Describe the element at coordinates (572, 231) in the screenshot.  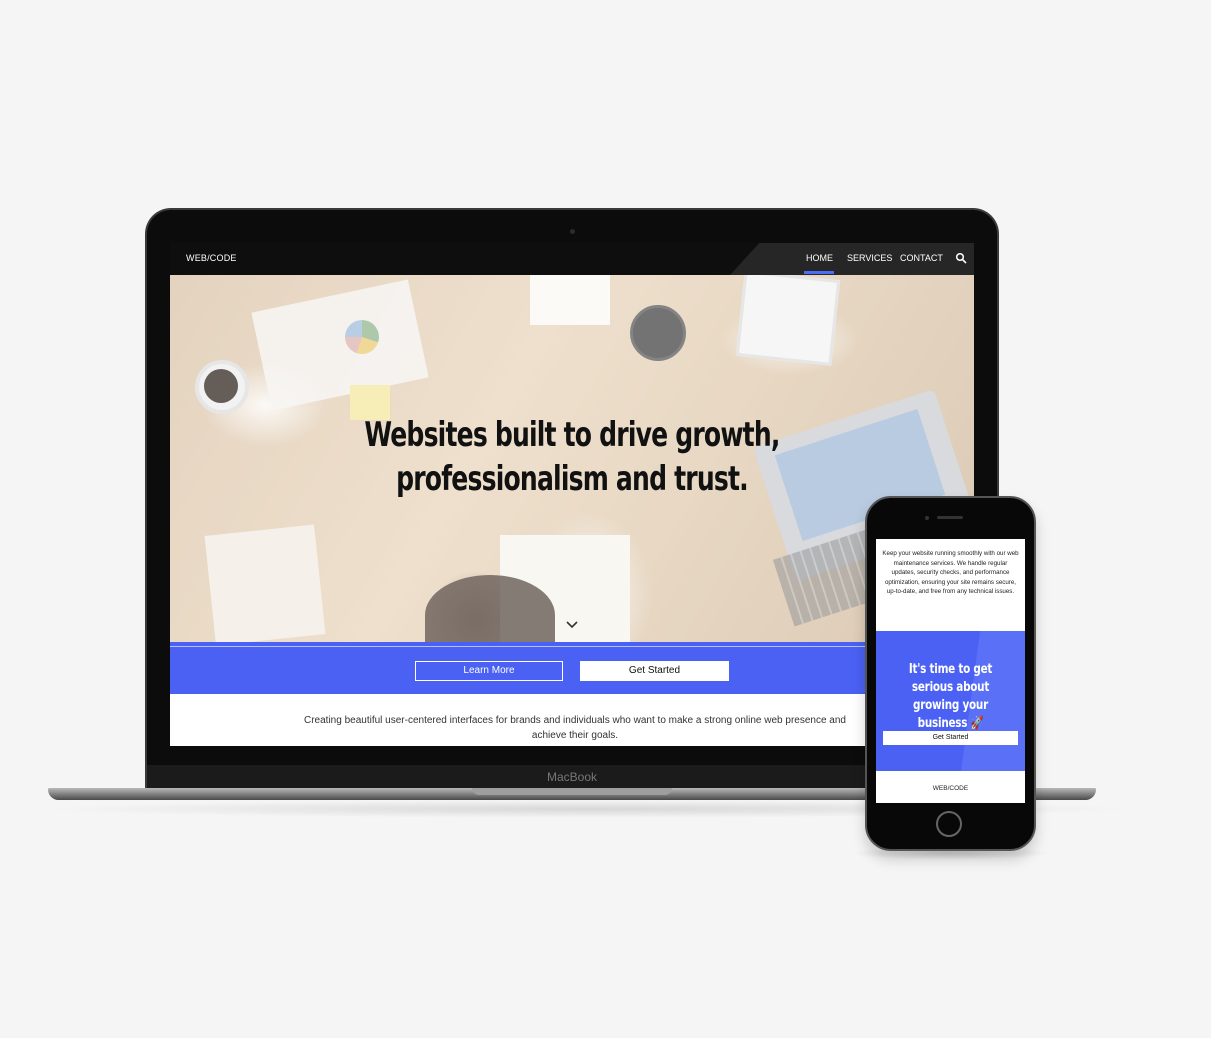
I see `laptop-camera` at that location.